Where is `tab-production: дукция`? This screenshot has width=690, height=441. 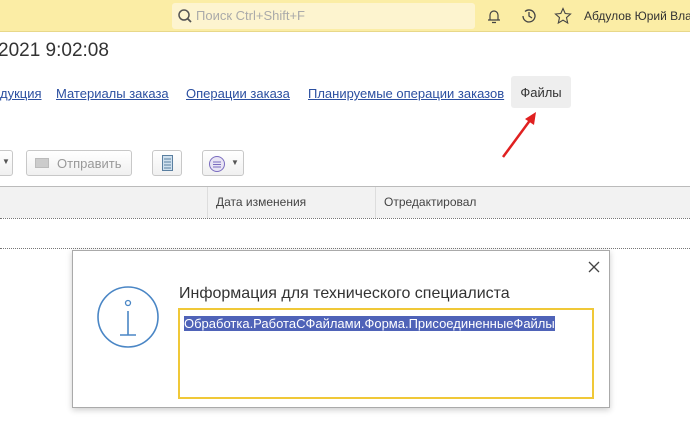
tab-production: дукция is located at coordinates (21, 93).